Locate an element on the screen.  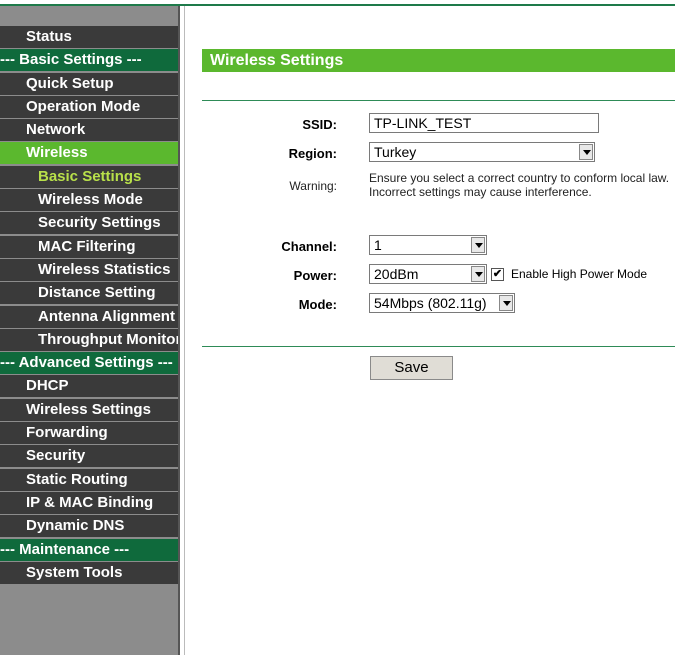
mode-select: 54Mbps (802.11g) is located at coordinates (442, 303).